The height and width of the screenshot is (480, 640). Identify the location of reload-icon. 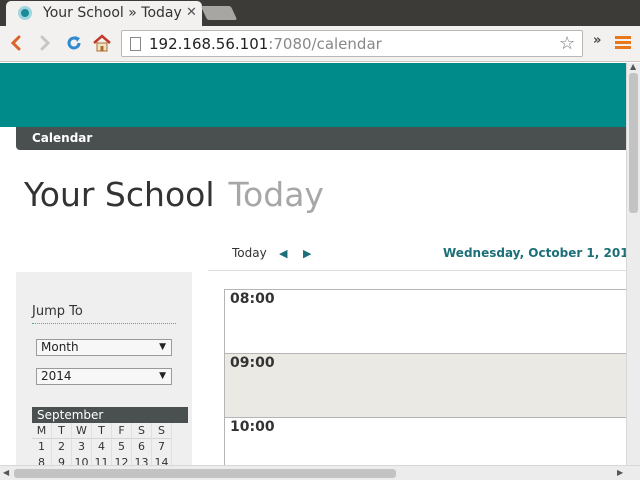
(74, 43).